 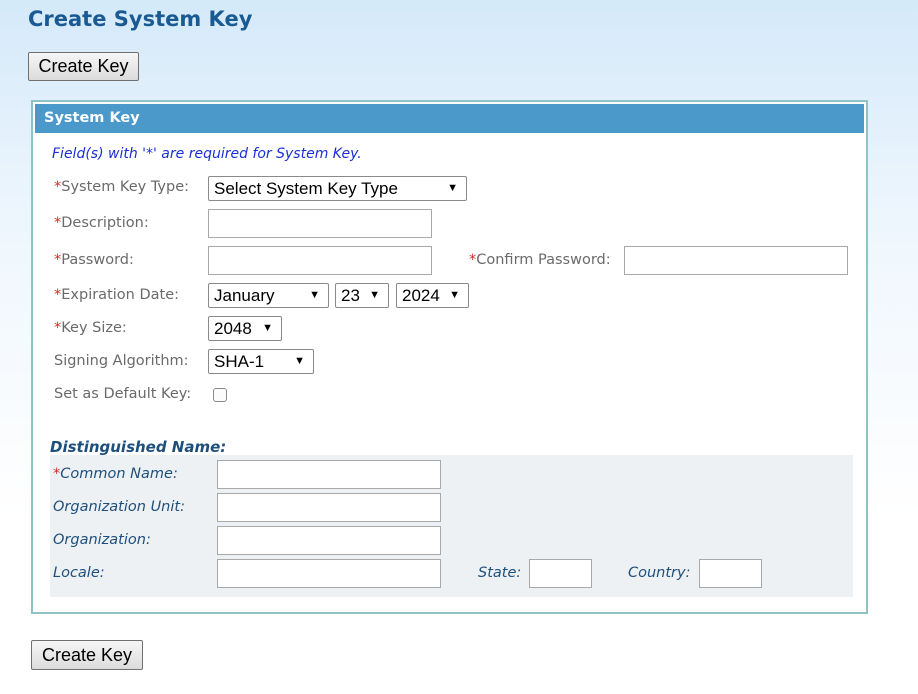 I want to click on password-input, so click(x=320, y=260).